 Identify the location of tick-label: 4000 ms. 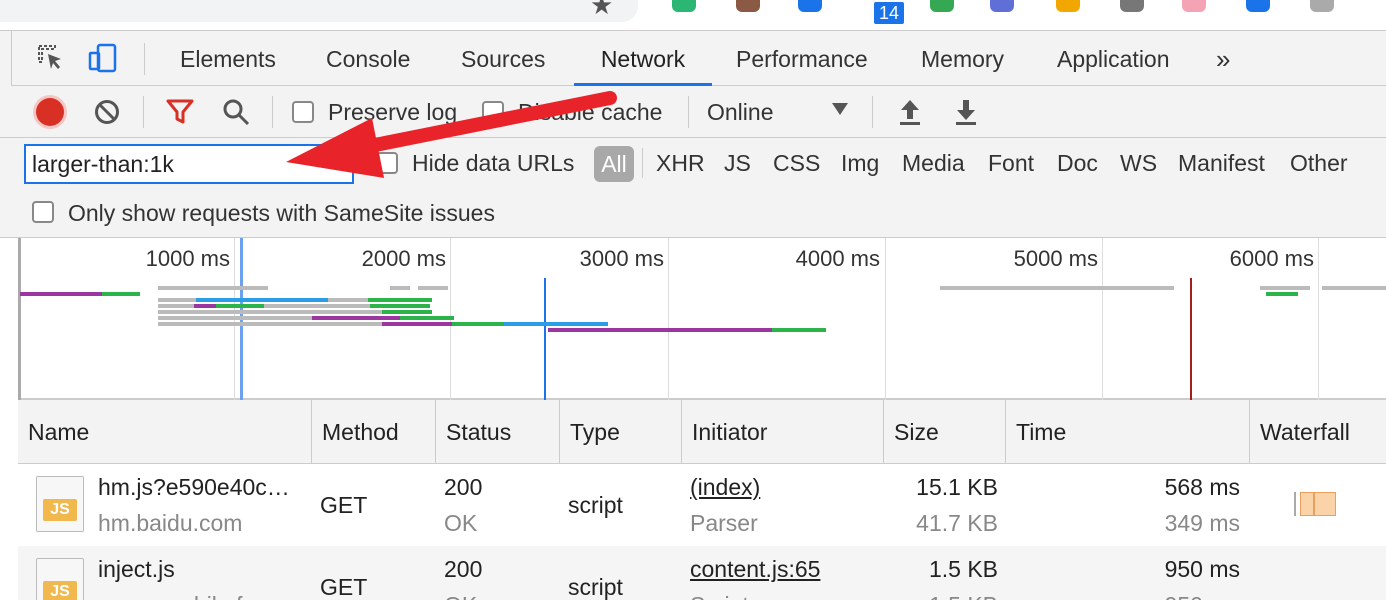
(837, 258).